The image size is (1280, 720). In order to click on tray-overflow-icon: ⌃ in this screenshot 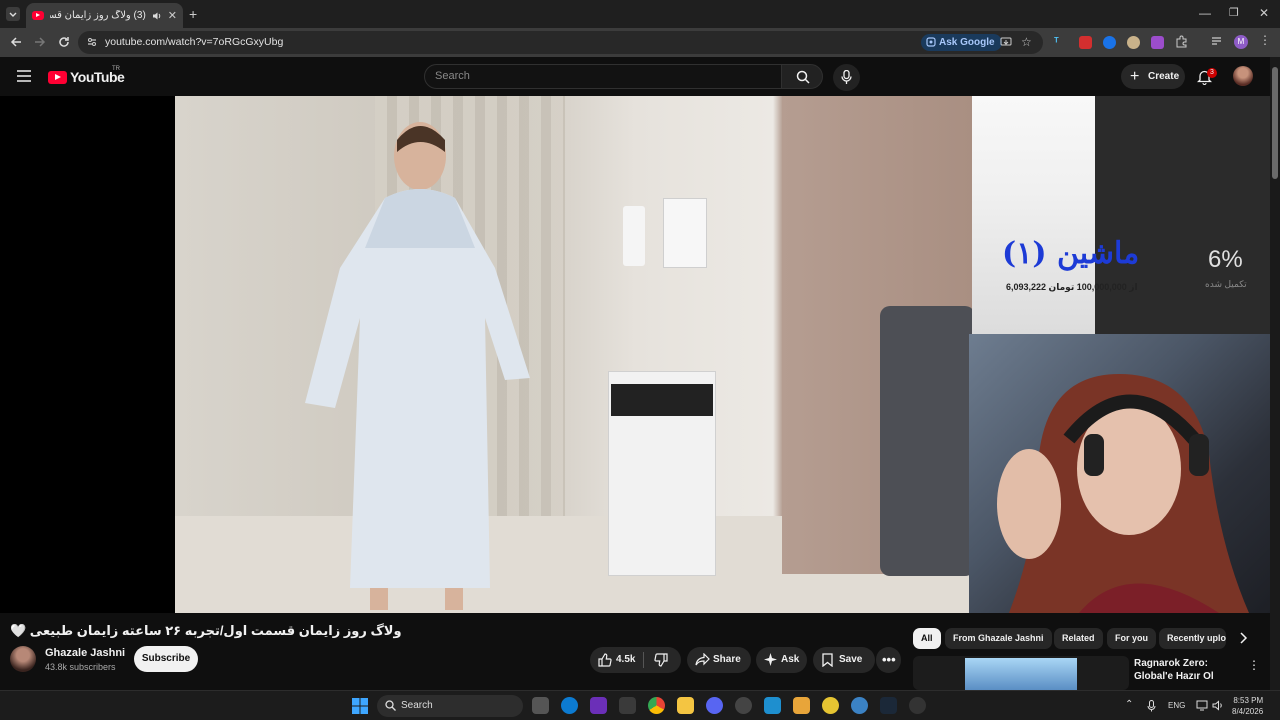, I will do `click(1129, 704)`.